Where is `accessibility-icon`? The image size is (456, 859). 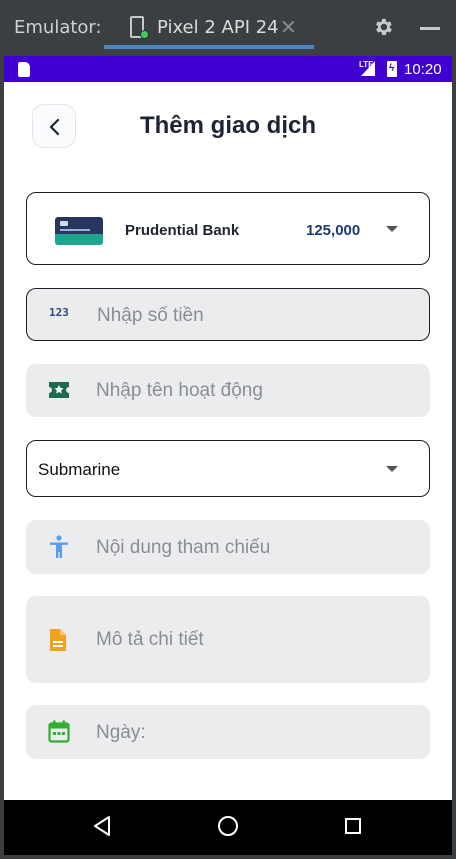 accessibility-icon is located at coordinates (59, 546).